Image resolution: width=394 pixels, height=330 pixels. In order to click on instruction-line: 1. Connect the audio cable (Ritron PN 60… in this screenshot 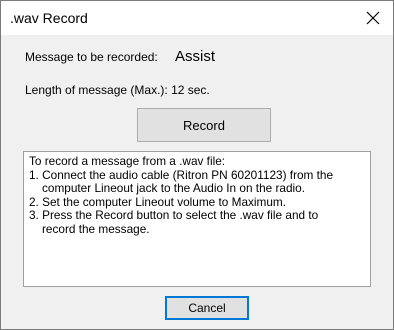, I will do `click(181, 174)`.